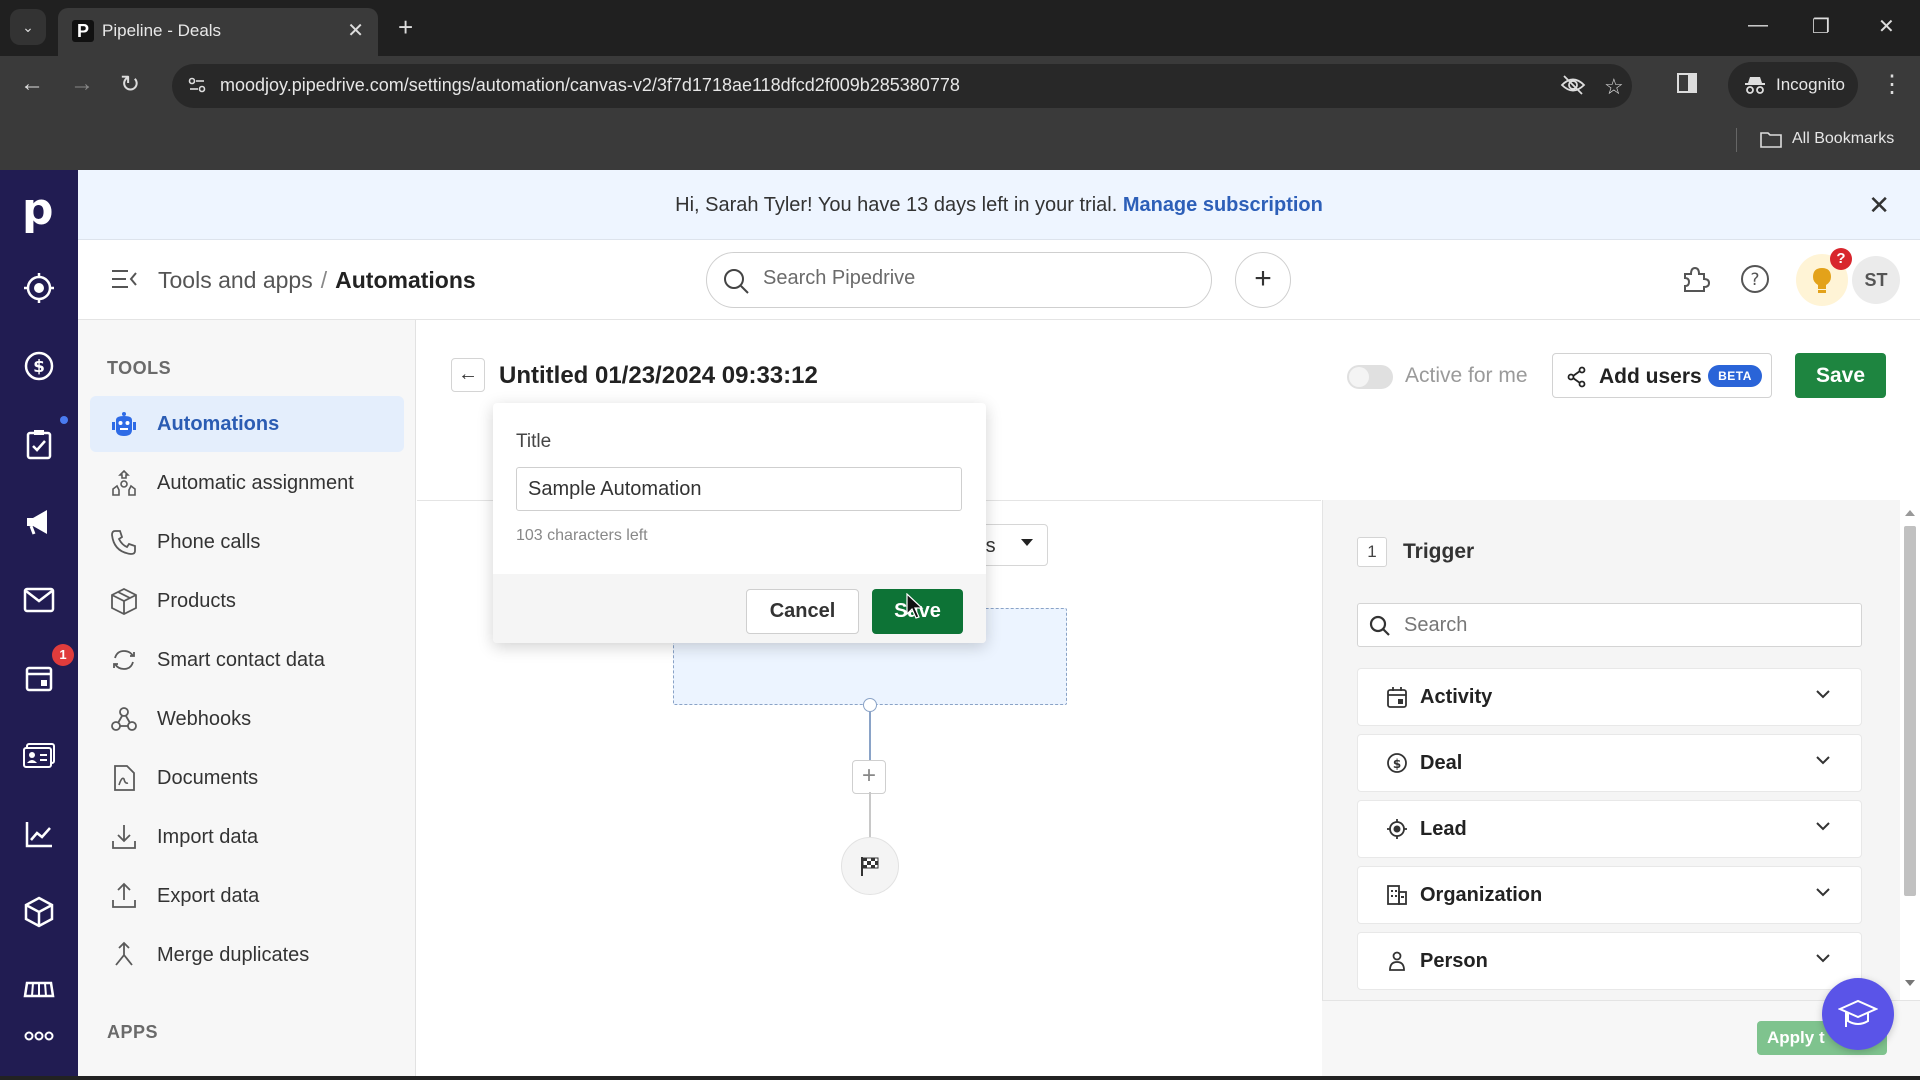 The width and height of the screenshot is (1920, 1080). What do you see at coordinates (1758, 25) in the screenshot?
I see `minimize-icon: —` at bounding box center [1758, 25].